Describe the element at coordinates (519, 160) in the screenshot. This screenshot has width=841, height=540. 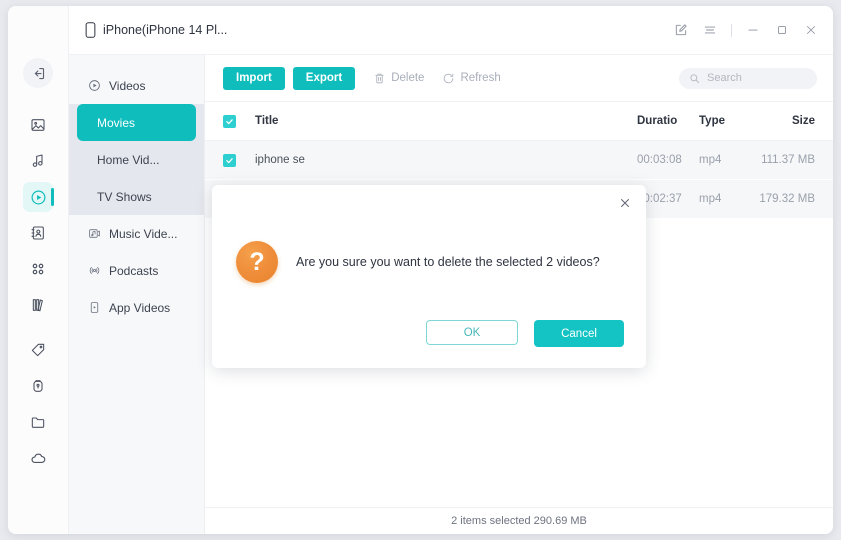
I see `table-row: iphone se 00:03:08 mp4 111.37 MB` at that location.